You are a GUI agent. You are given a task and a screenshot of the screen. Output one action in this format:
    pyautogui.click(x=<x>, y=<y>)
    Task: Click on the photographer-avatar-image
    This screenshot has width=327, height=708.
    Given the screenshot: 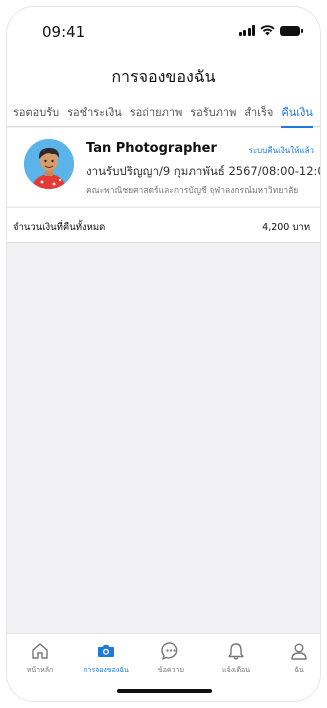 What is the action you would take?
    pyautogui.click(x=49, y=164)
    